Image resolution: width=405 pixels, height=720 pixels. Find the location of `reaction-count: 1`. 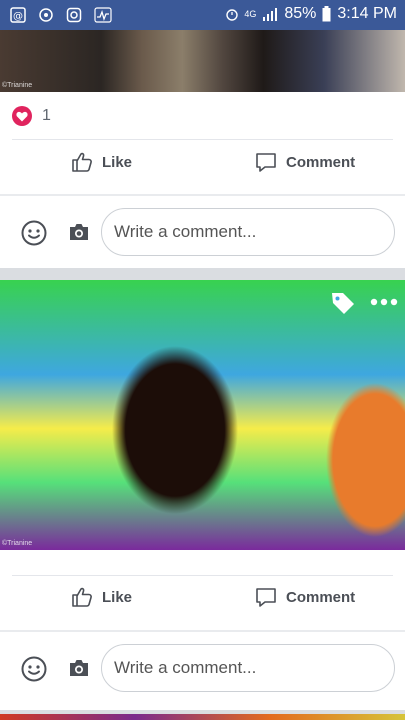

reaction-count: 1 is located at coordinates (46, 115).